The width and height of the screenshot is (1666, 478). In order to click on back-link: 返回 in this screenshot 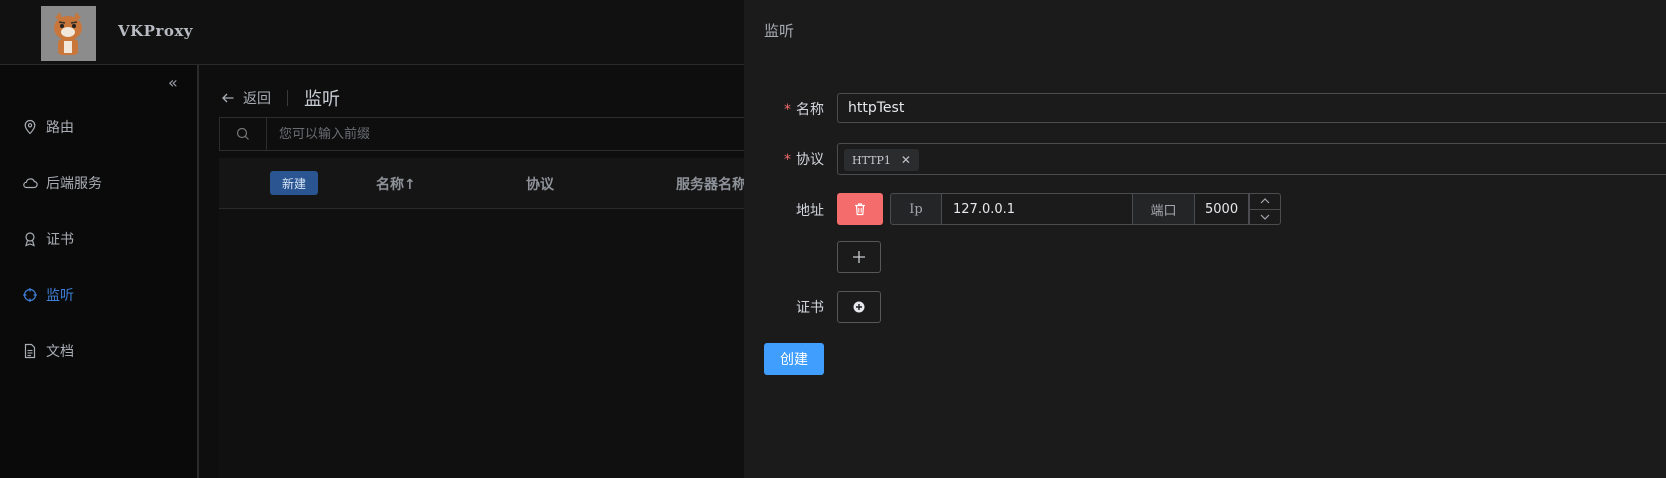, I will do `click(246, 98)`.